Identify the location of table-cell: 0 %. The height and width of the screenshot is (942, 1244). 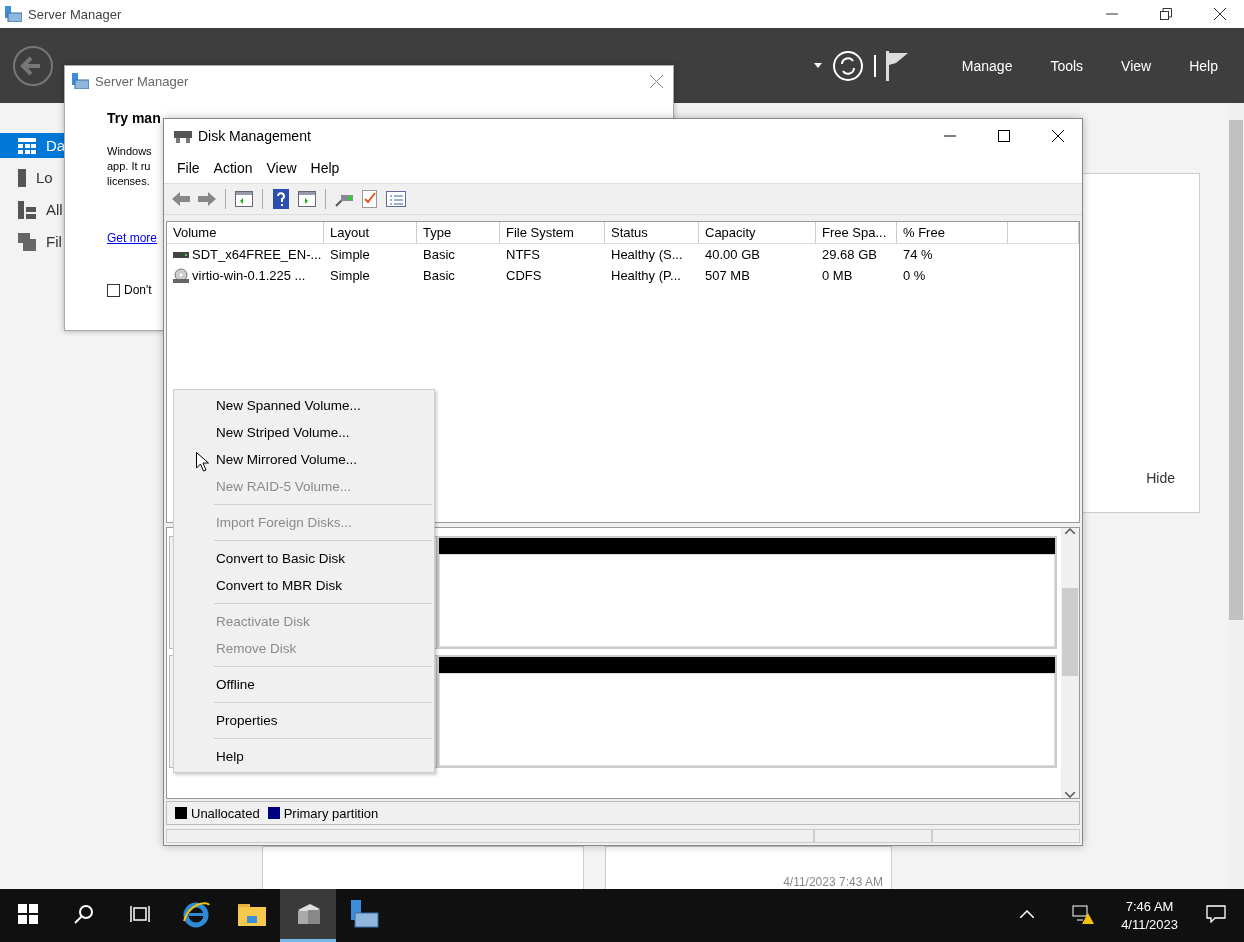
(914, 275).